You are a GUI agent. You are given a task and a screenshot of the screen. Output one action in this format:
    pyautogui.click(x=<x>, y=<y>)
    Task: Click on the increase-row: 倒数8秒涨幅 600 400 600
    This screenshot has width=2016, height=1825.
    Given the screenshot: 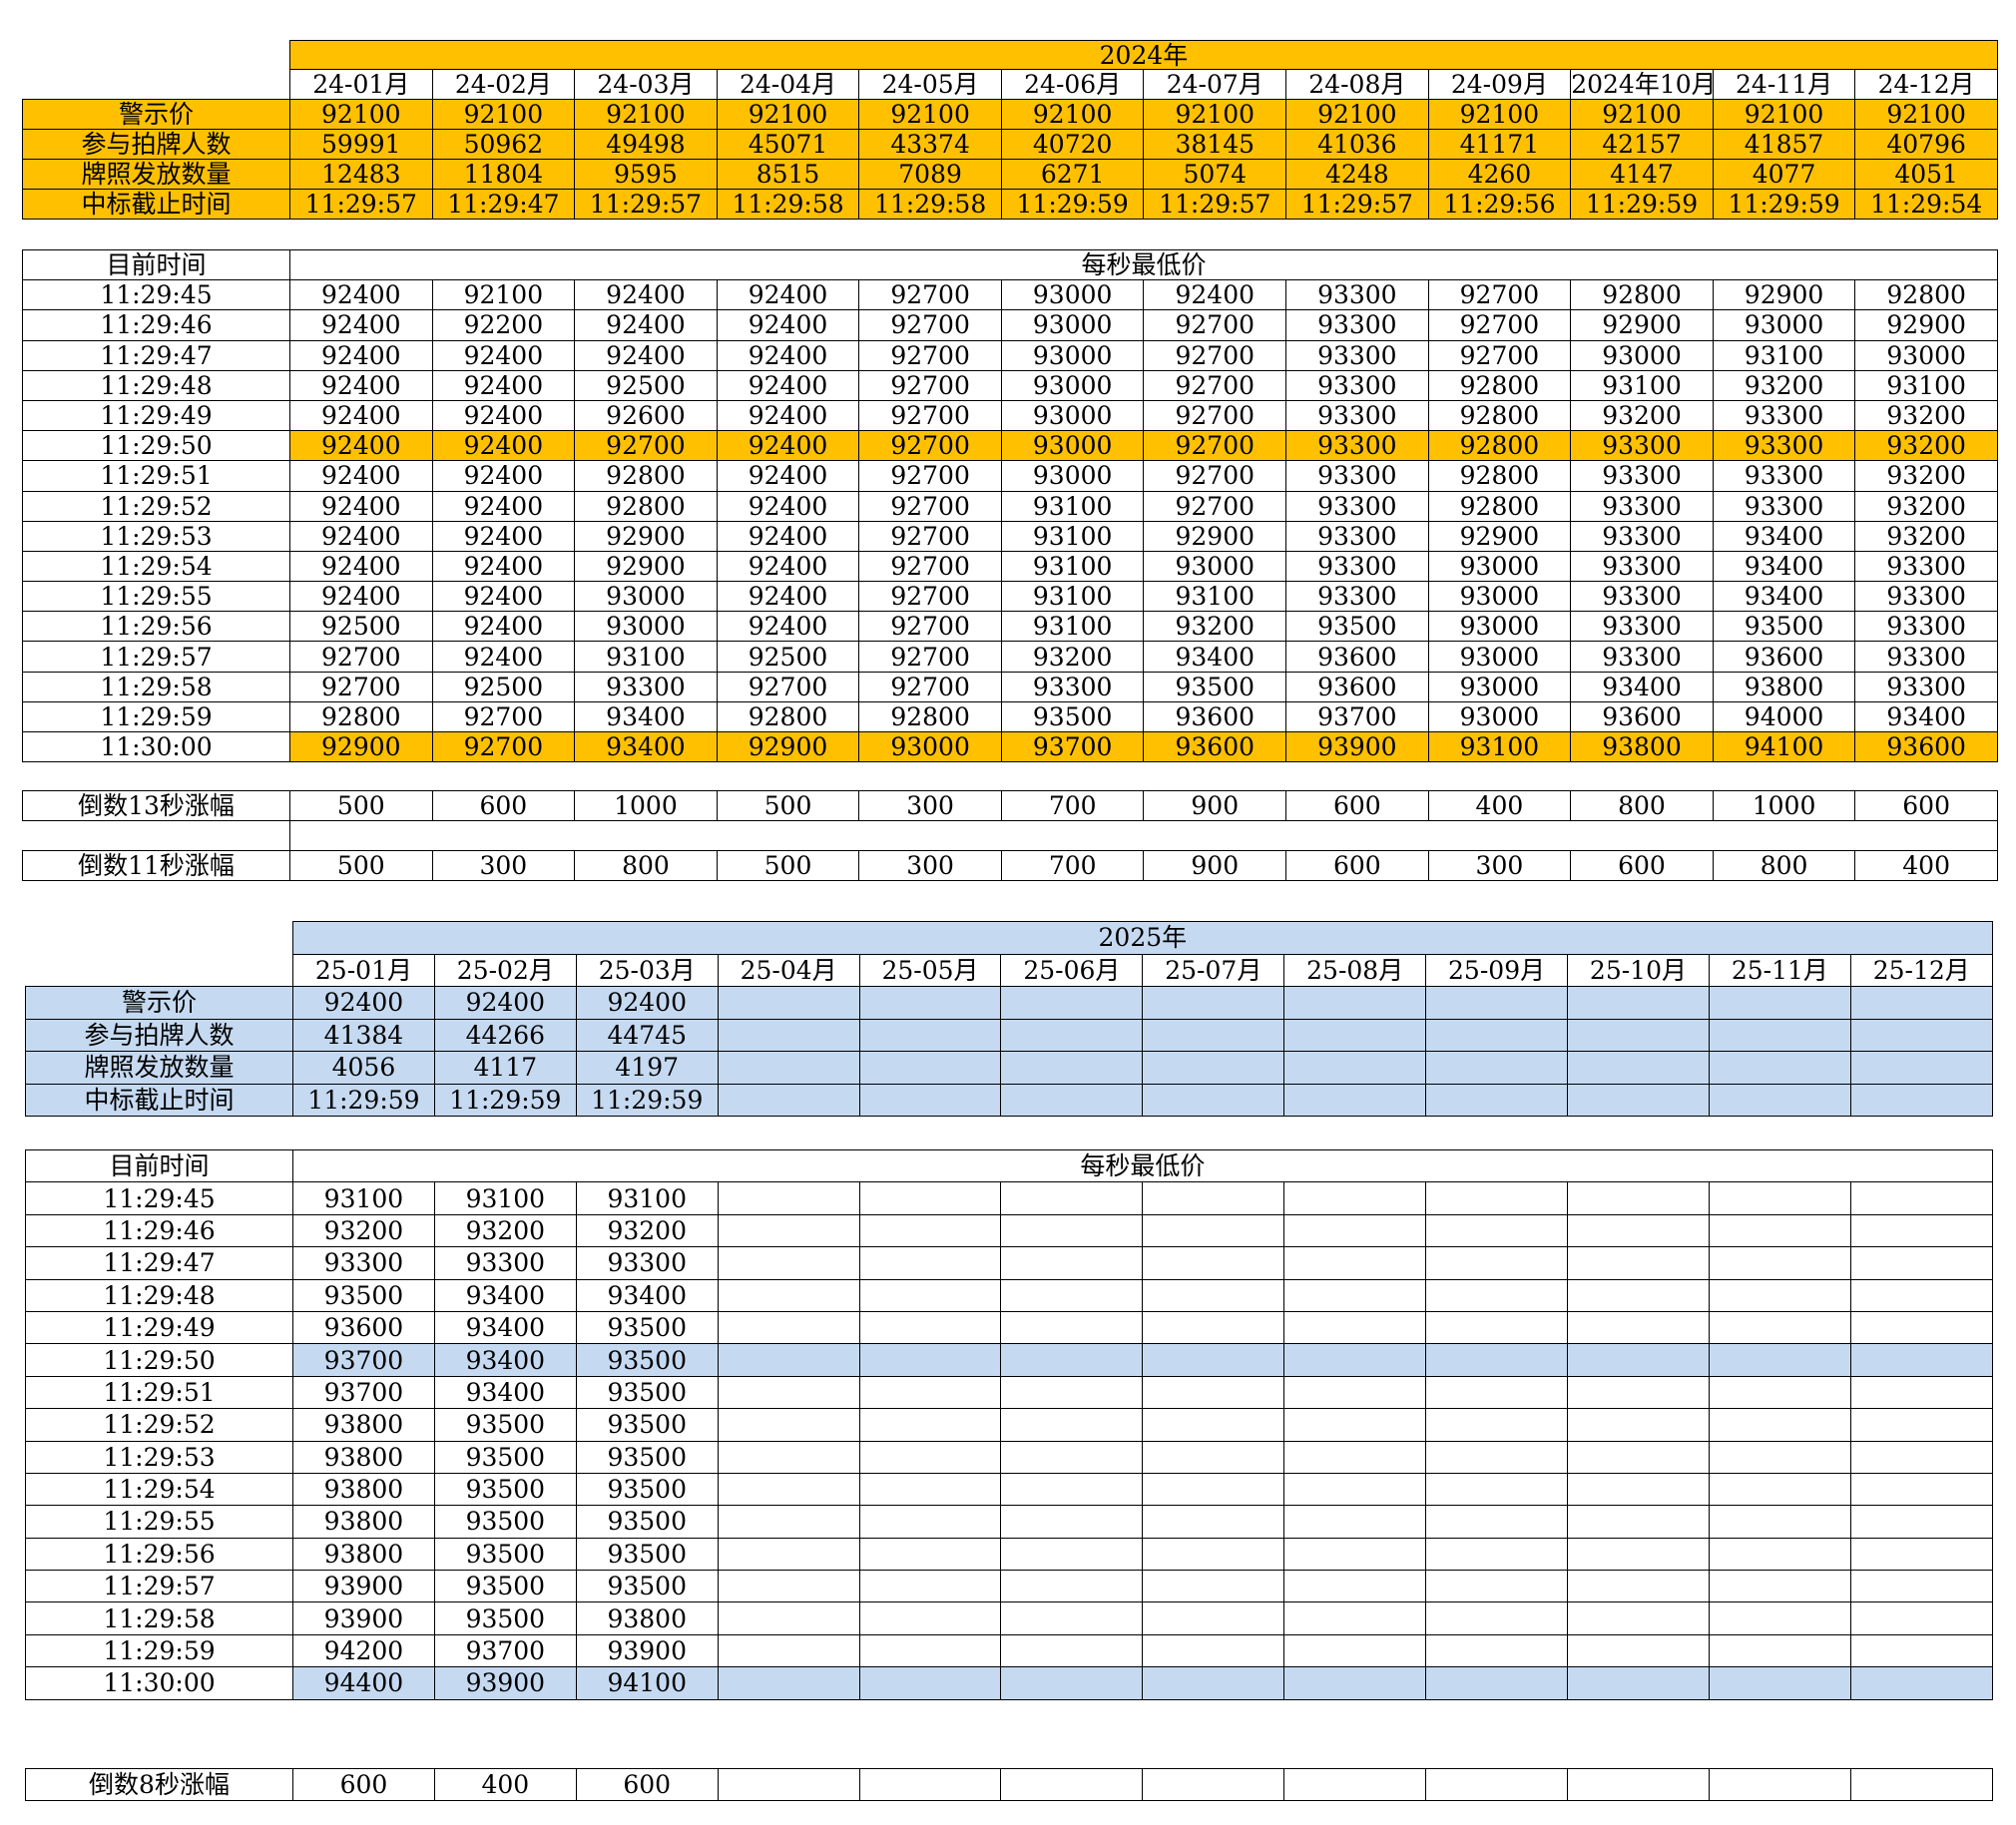 What is the action you would take?
    pyautogui.click(x=1009, y=1784)
    